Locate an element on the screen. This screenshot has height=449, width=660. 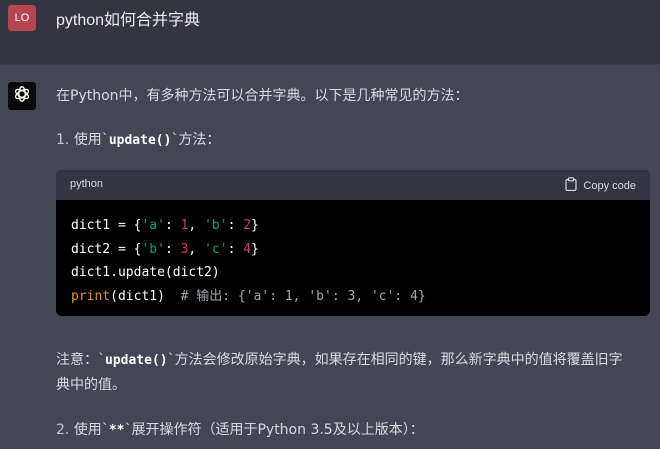
note-text: `方法会修改原始字典，如果存在相同的键，那么新字典中的值将覆盖旧字 is located at coordinates (395, 360).